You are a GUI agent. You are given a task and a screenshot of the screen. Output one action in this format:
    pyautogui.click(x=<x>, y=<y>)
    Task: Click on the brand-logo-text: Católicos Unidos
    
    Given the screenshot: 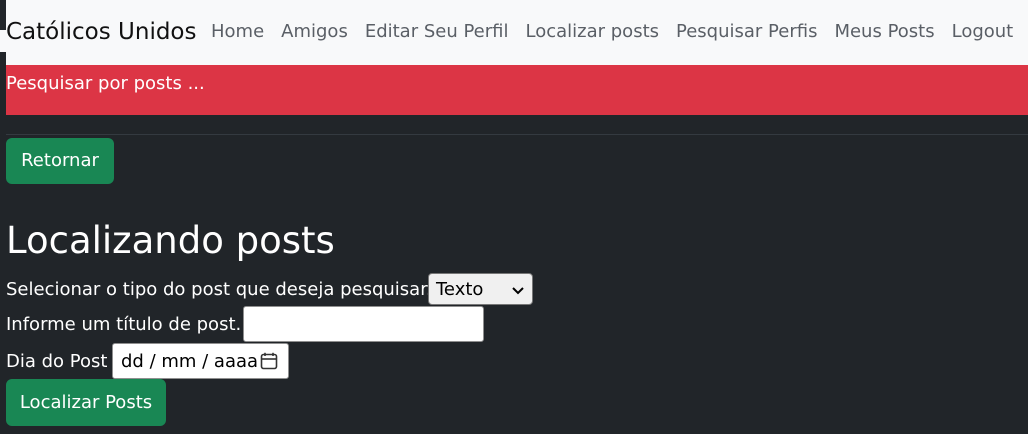 What is the action you would take?
    pyautogui.click(x=101, y=32)
    